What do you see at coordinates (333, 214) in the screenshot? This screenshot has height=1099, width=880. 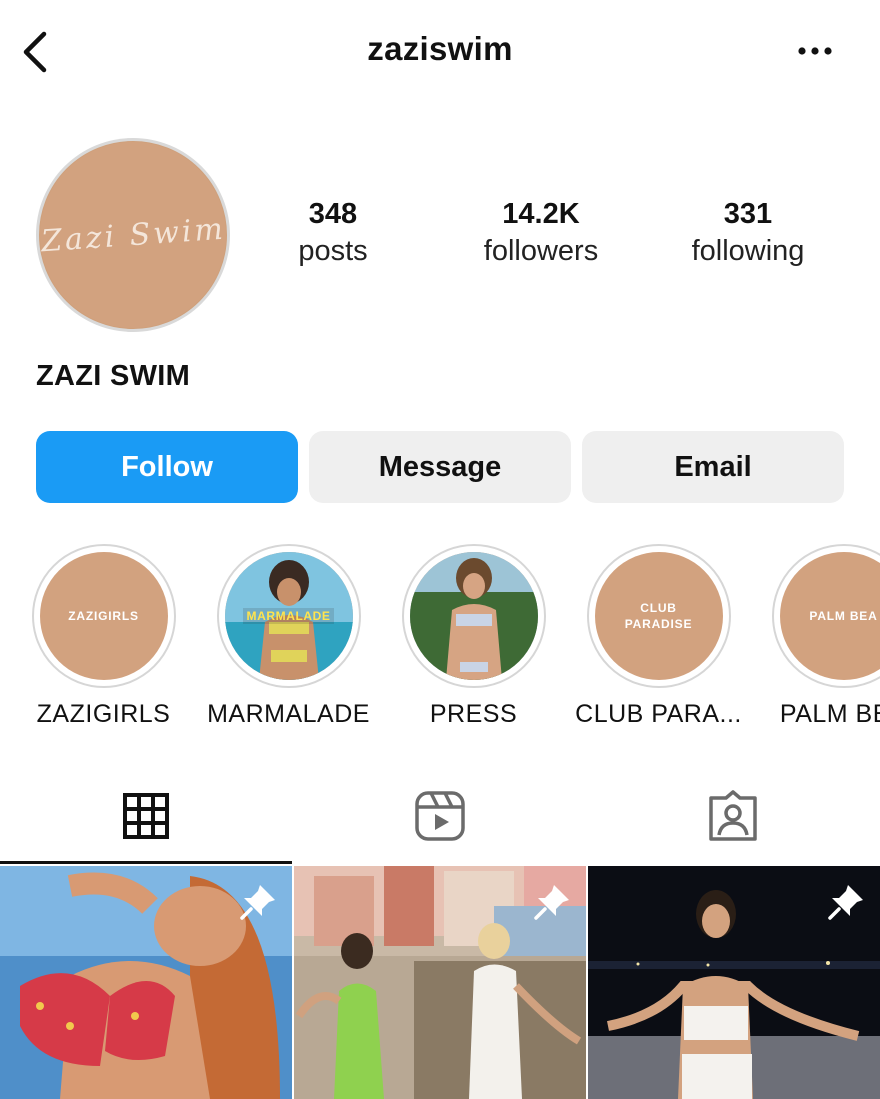 I see `stat-posts-value: 348` at bounding box center [333, 214].